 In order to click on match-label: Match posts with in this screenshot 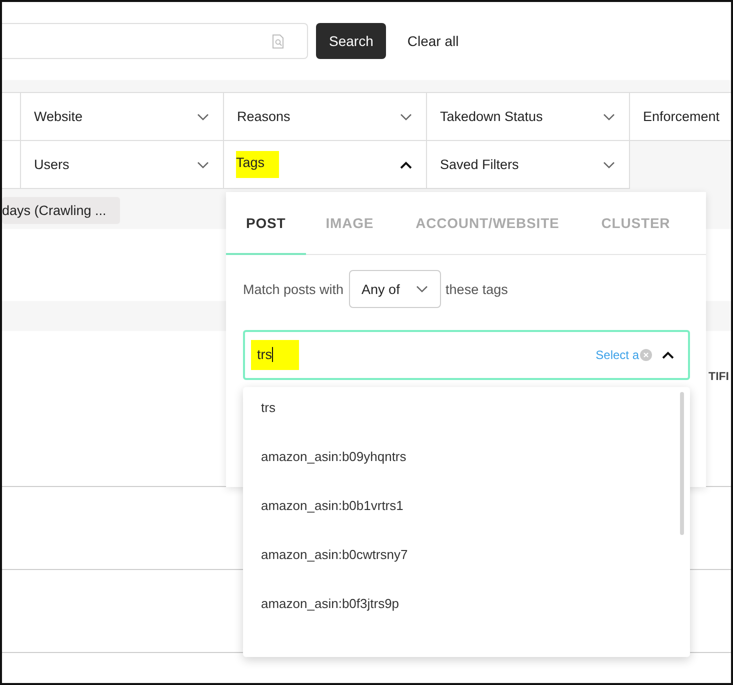, I will do `click(293, 289)`.